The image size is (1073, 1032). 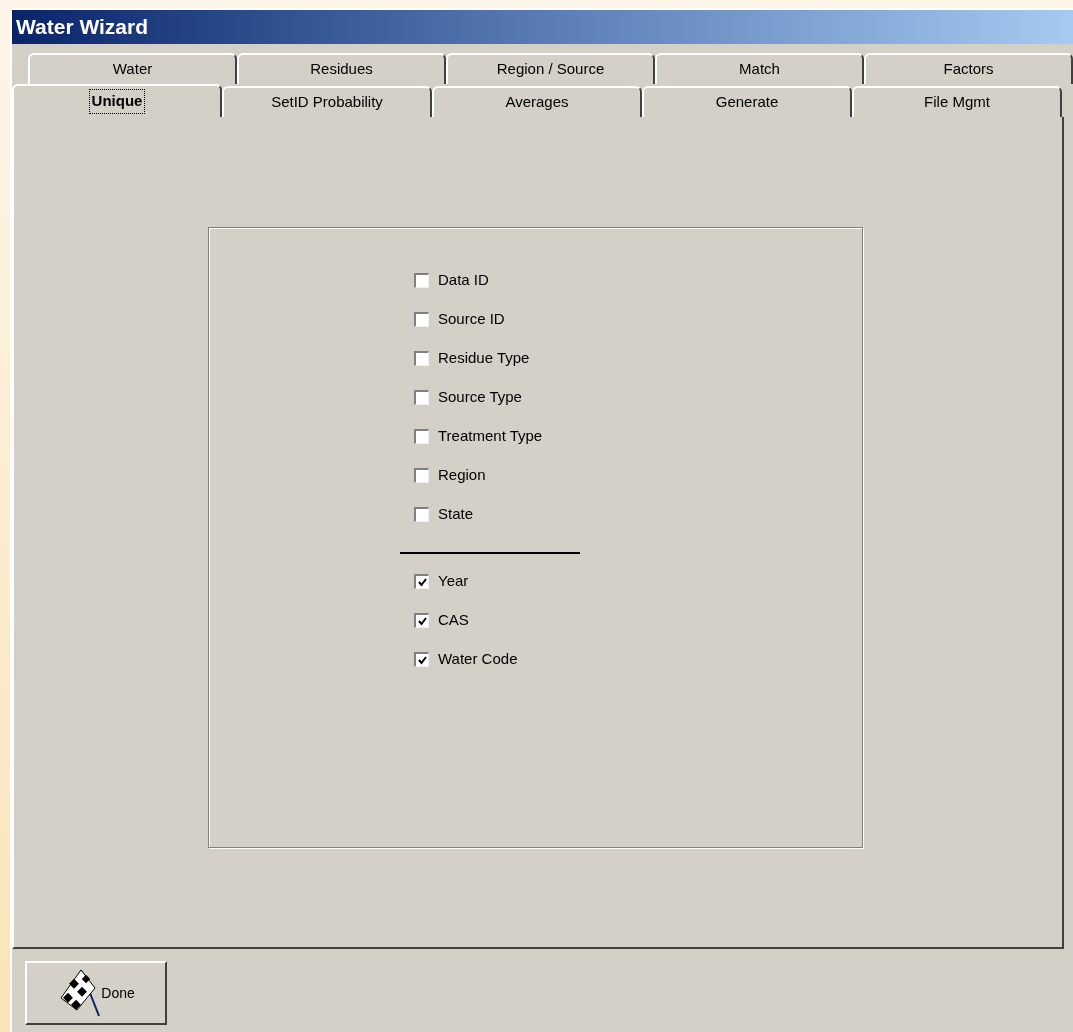 What do you see at coordinates (747, 101) in the screenshot?
I see `tab: Generate` at bounding box center [747, 101].